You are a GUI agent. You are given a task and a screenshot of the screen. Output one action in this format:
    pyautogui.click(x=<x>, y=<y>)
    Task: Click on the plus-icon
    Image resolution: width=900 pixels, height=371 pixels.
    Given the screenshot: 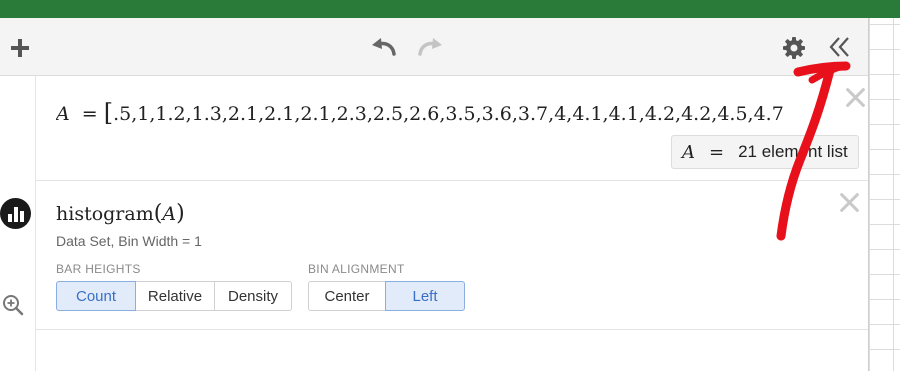 What is the action you would take?
    pyautogui.click(x=20, y=48)
    